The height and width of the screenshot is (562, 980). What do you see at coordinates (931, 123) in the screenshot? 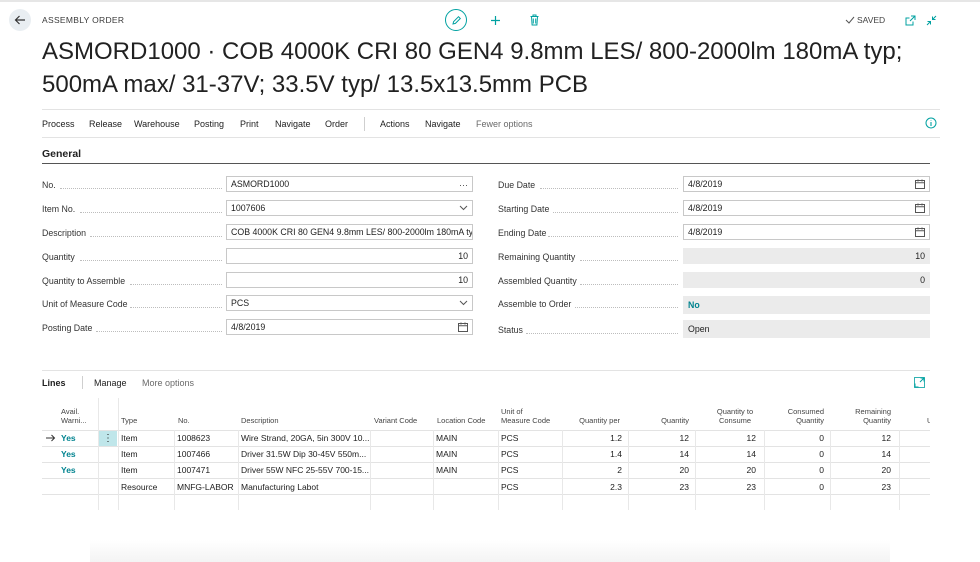
I see `info-icon` at bounding box center [931, 123].